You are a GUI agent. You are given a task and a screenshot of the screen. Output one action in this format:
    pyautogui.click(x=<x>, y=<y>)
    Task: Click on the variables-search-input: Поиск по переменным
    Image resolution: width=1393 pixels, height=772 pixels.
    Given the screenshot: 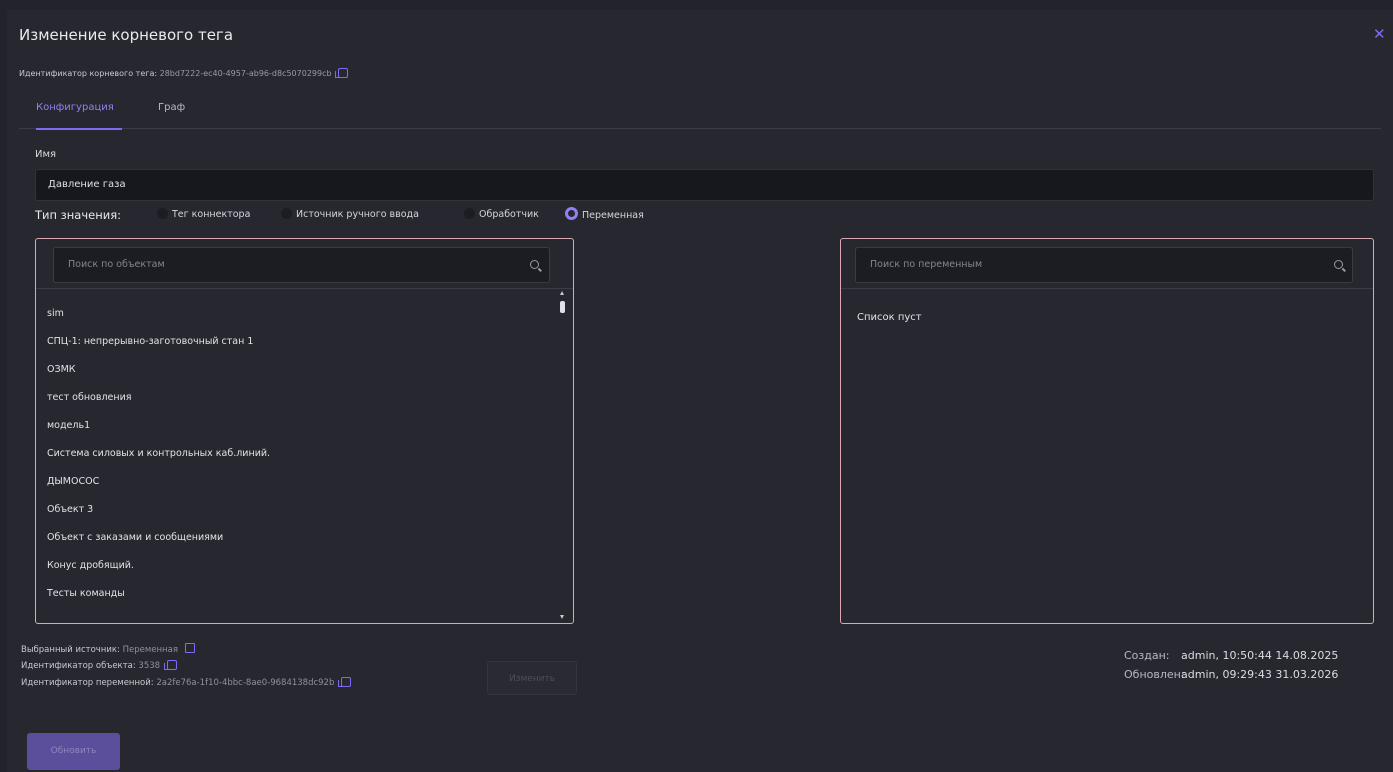 What is the action you would take?
    pyautogui.click(x=1104, y=265)
    